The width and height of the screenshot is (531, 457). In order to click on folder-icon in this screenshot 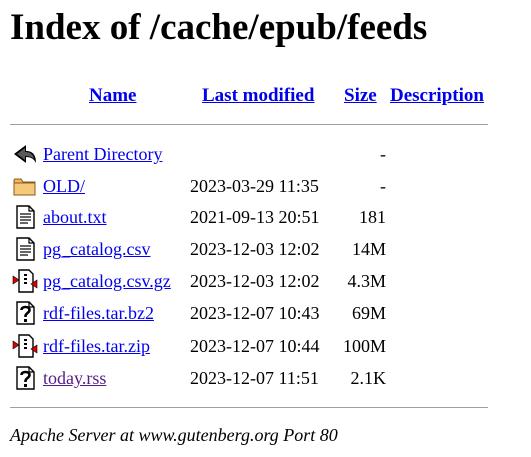, I will do `click(25, 186)`.